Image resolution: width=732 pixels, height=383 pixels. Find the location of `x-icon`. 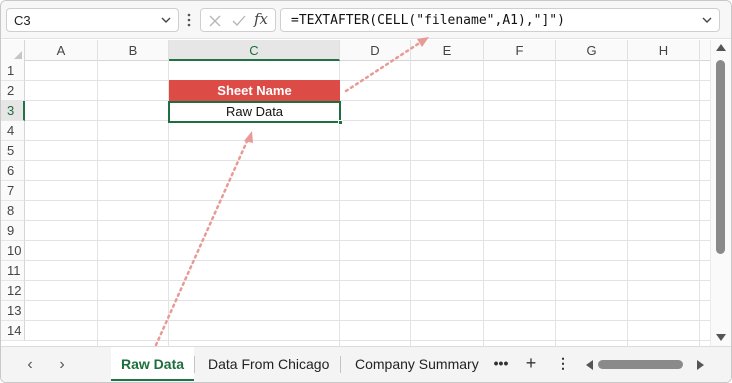

x-icon is located at coordinates (215, 21).